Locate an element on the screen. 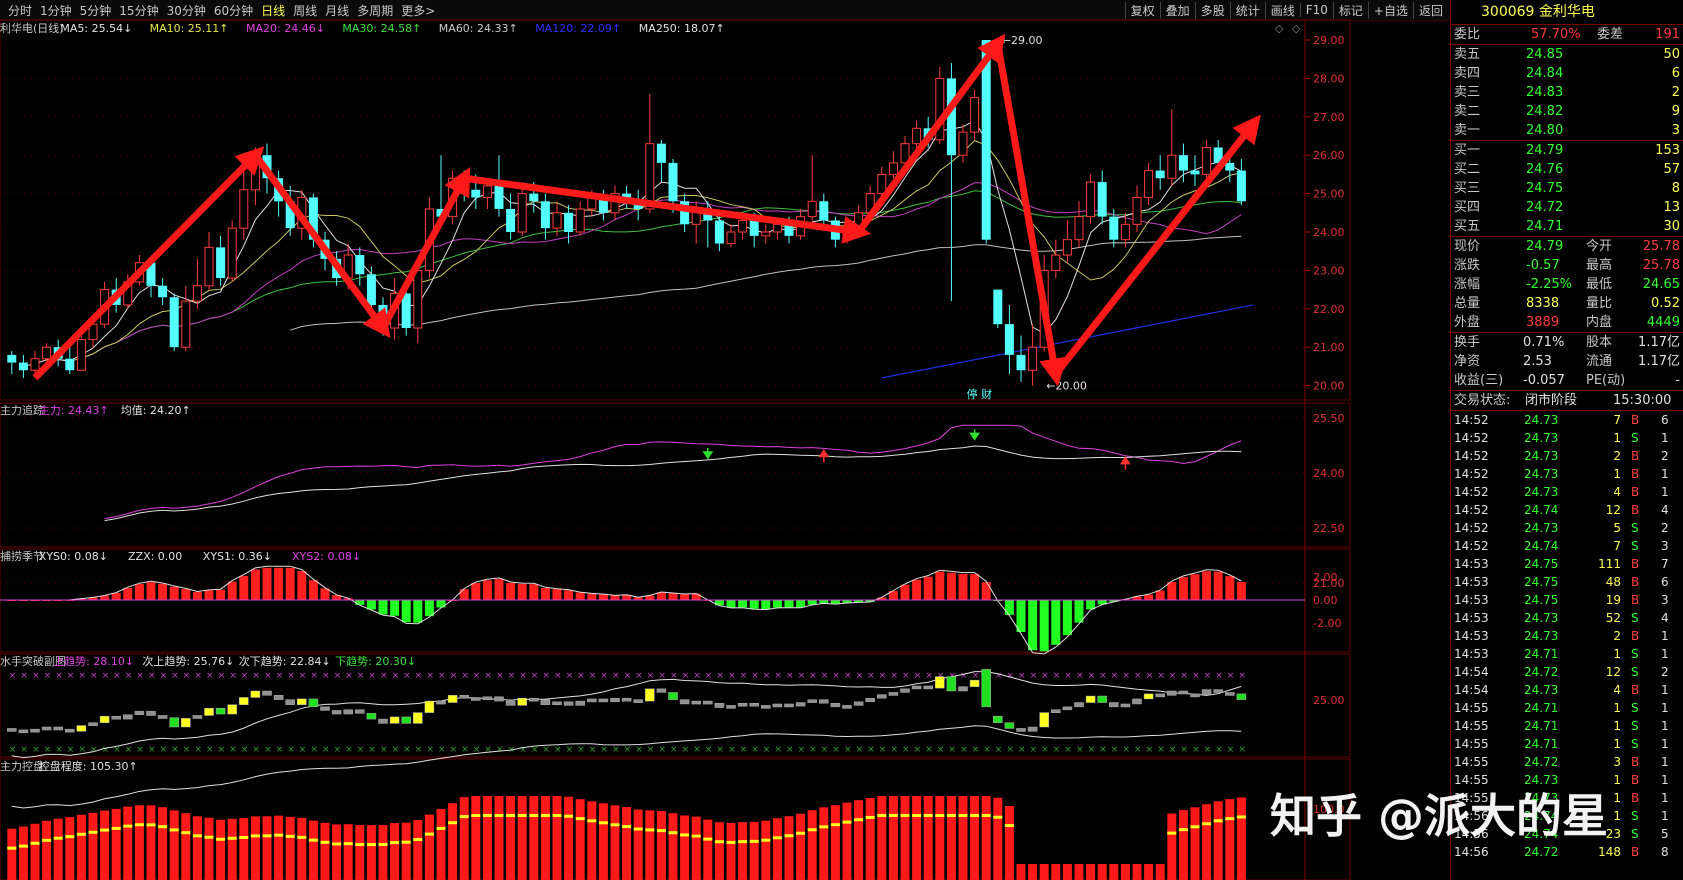 The width and height of the screenshot is (1683, 880). signal-marker is located at coordinates (708, 454).